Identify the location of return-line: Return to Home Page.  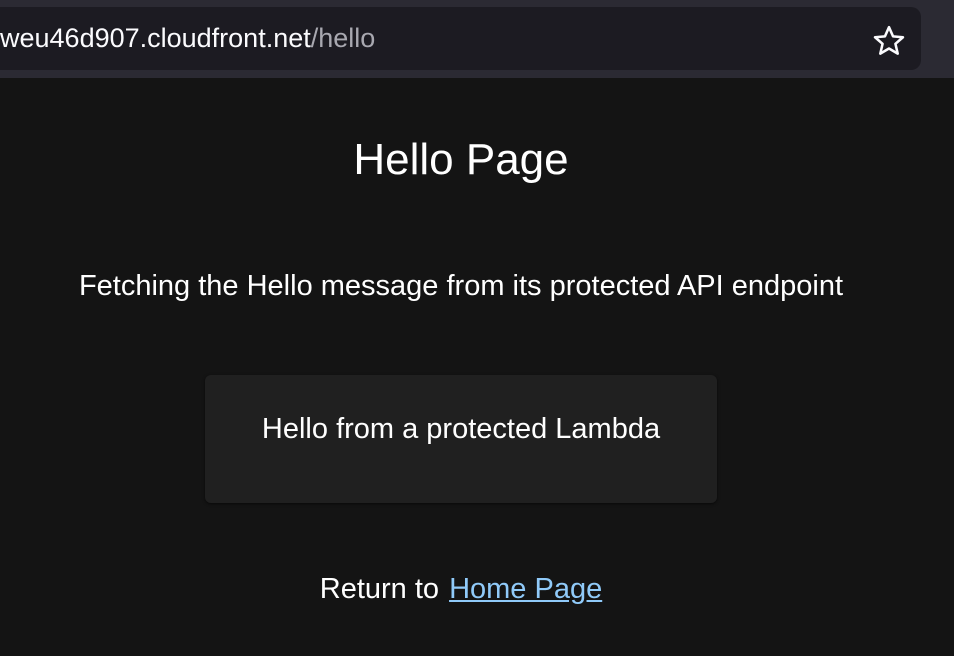
(461, 589).